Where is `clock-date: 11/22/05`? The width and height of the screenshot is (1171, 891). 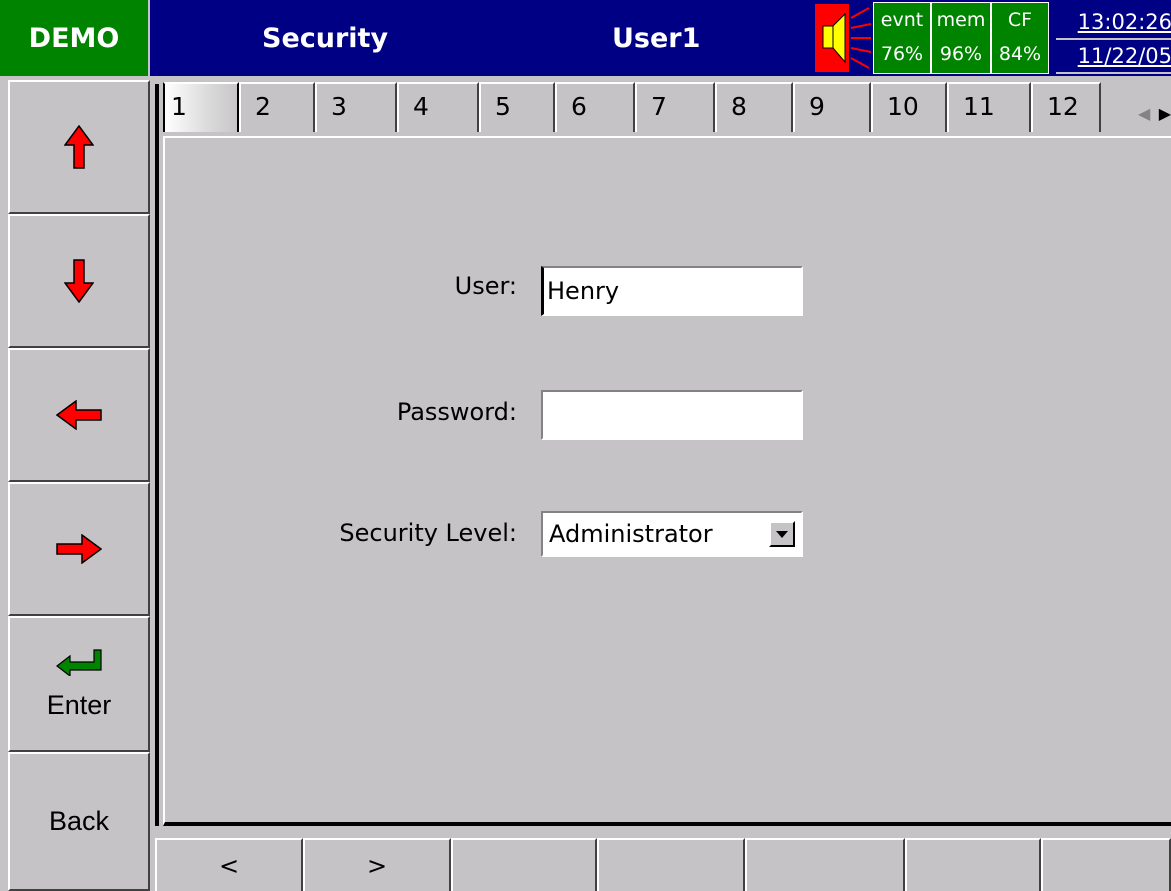 clock-date: 11/22/05 is located at coordinates (1113, 57).